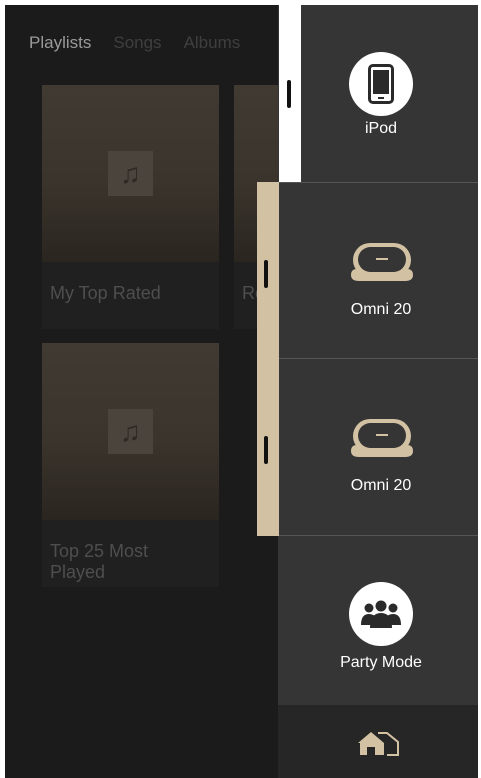 This screenshot has height=778, width=481. I want to click on library-tabs: Playlists Songs Albums, so click(134, 43).